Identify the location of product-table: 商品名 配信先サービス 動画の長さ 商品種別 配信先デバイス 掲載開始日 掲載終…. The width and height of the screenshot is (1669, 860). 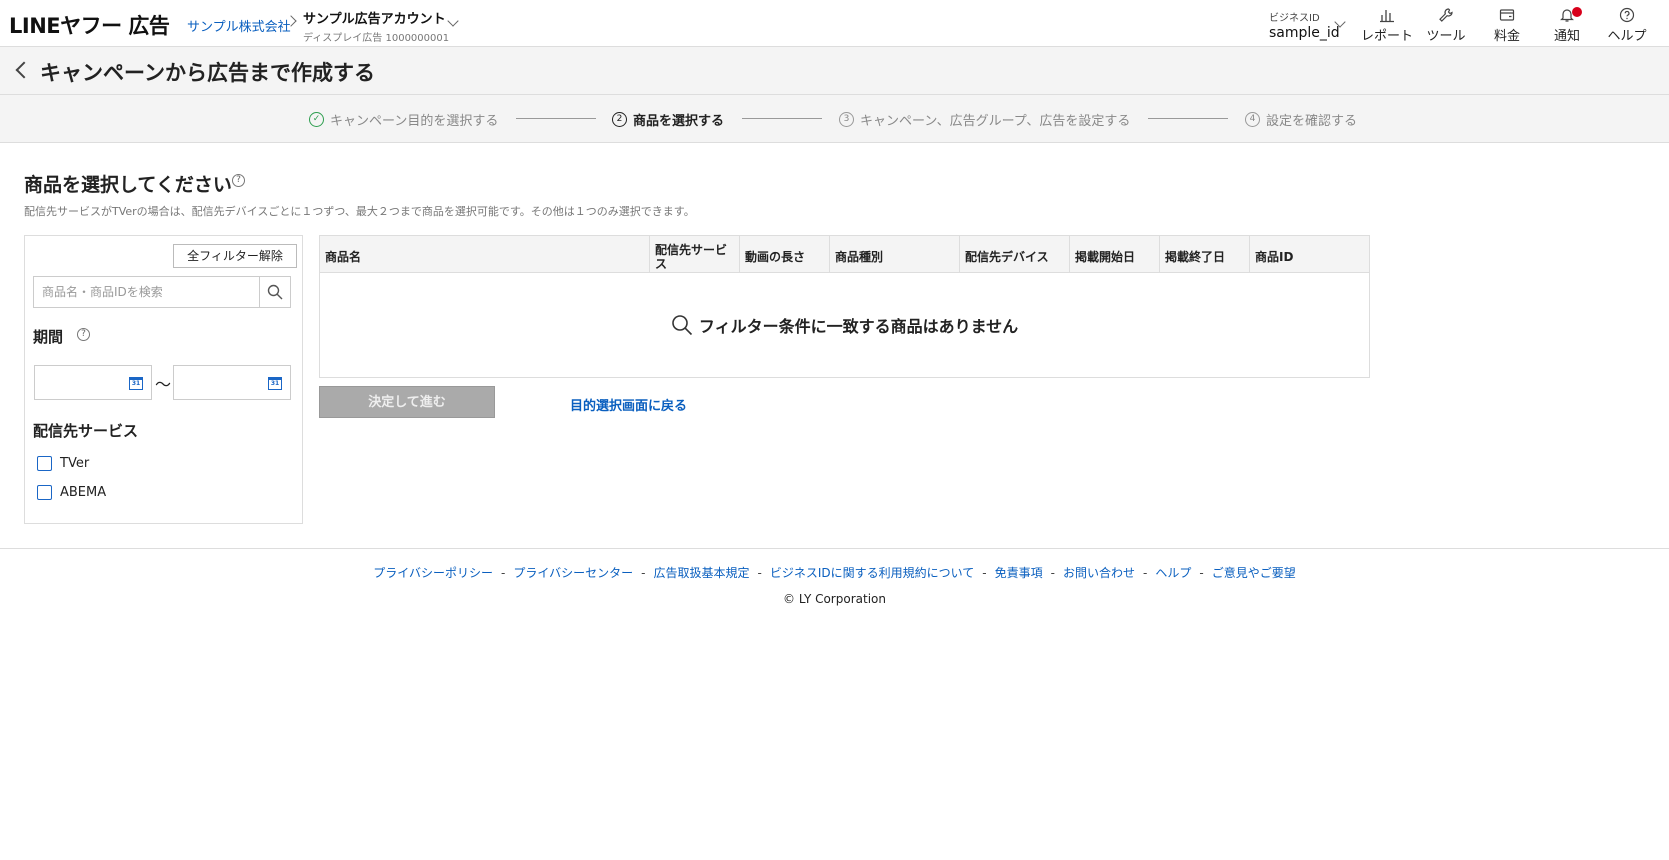
(844, 306).